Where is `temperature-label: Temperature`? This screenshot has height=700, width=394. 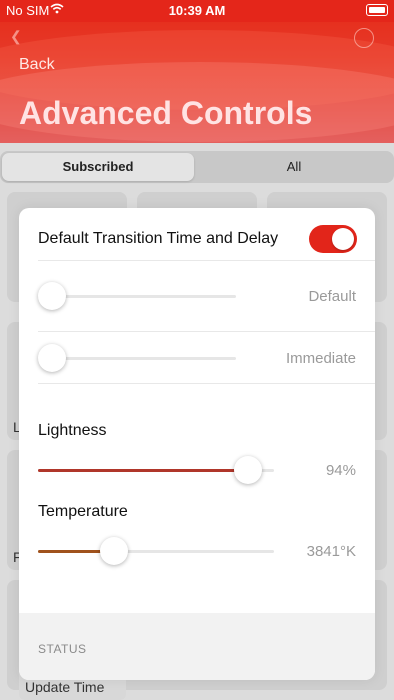 temperature-label: Temperature is located at coordinates (83, 511).